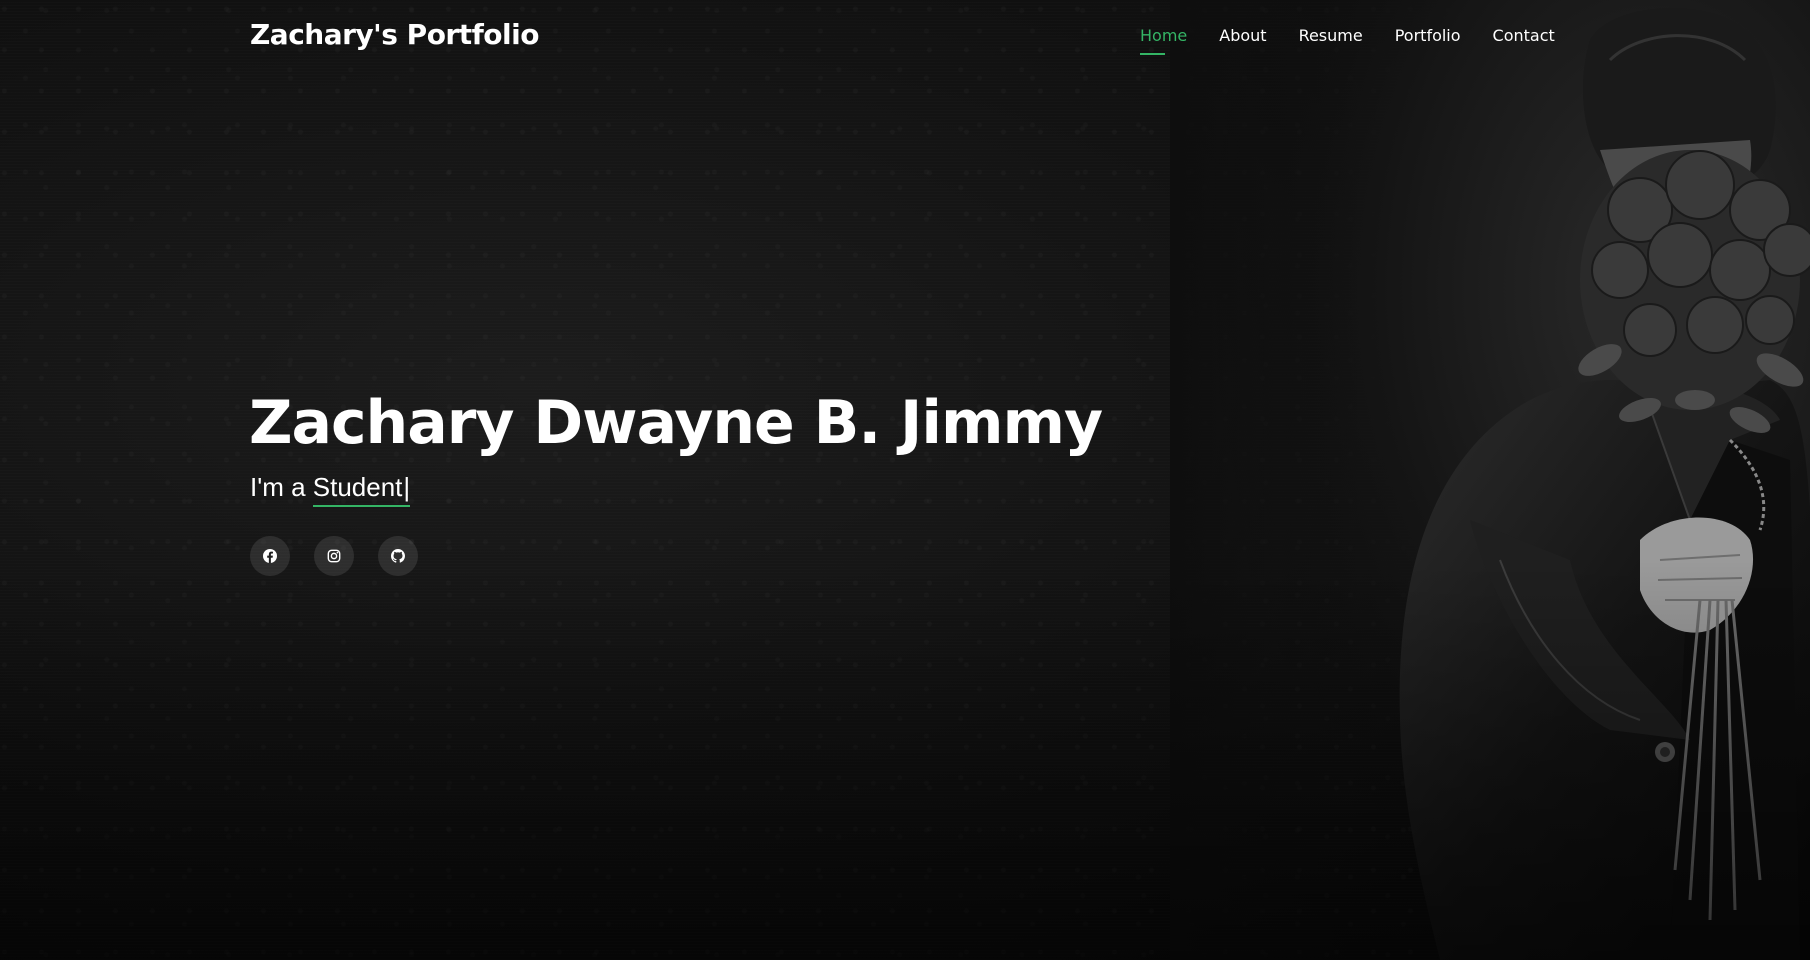 This screenshot has height=960, width=1810. I want to click on instagram-link, so click(334, 556).